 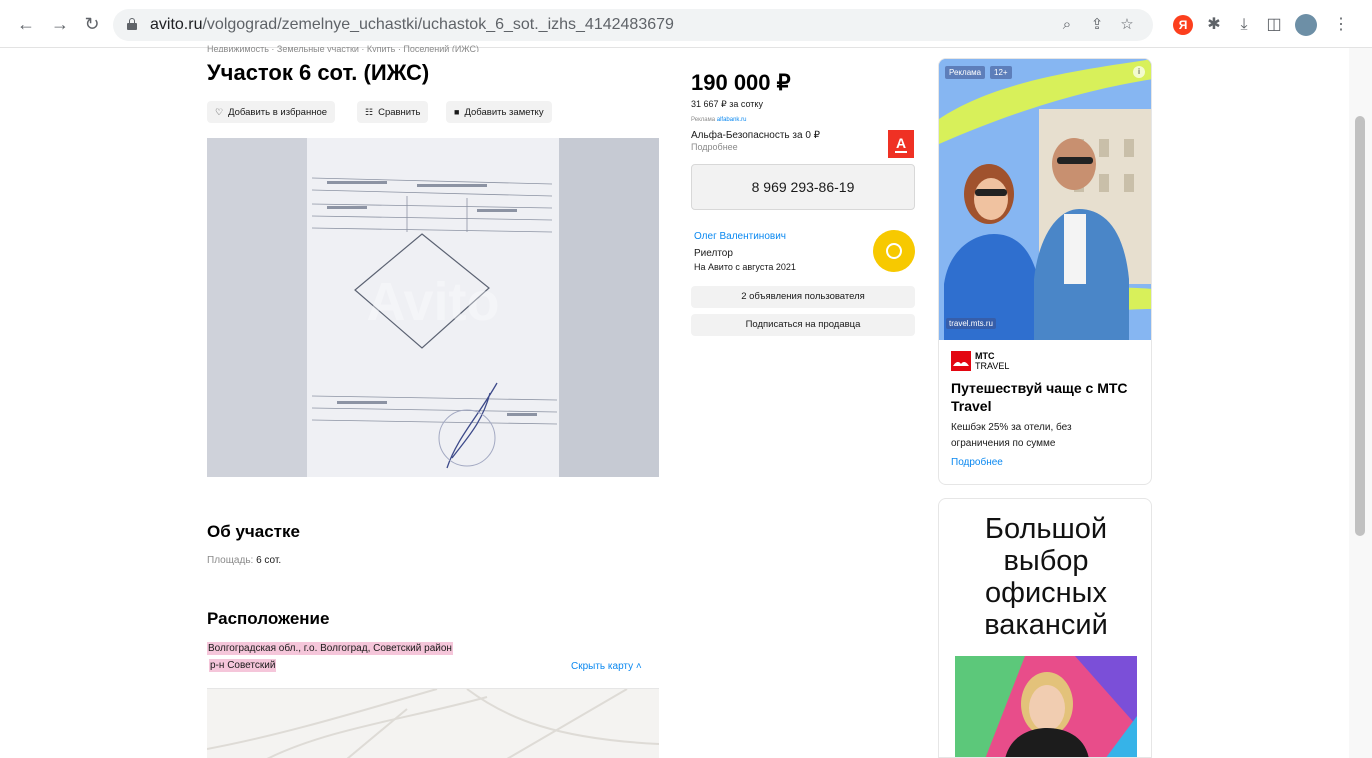 I want to click on zoom-icon: ⌕, so click(x=1067, y=25).